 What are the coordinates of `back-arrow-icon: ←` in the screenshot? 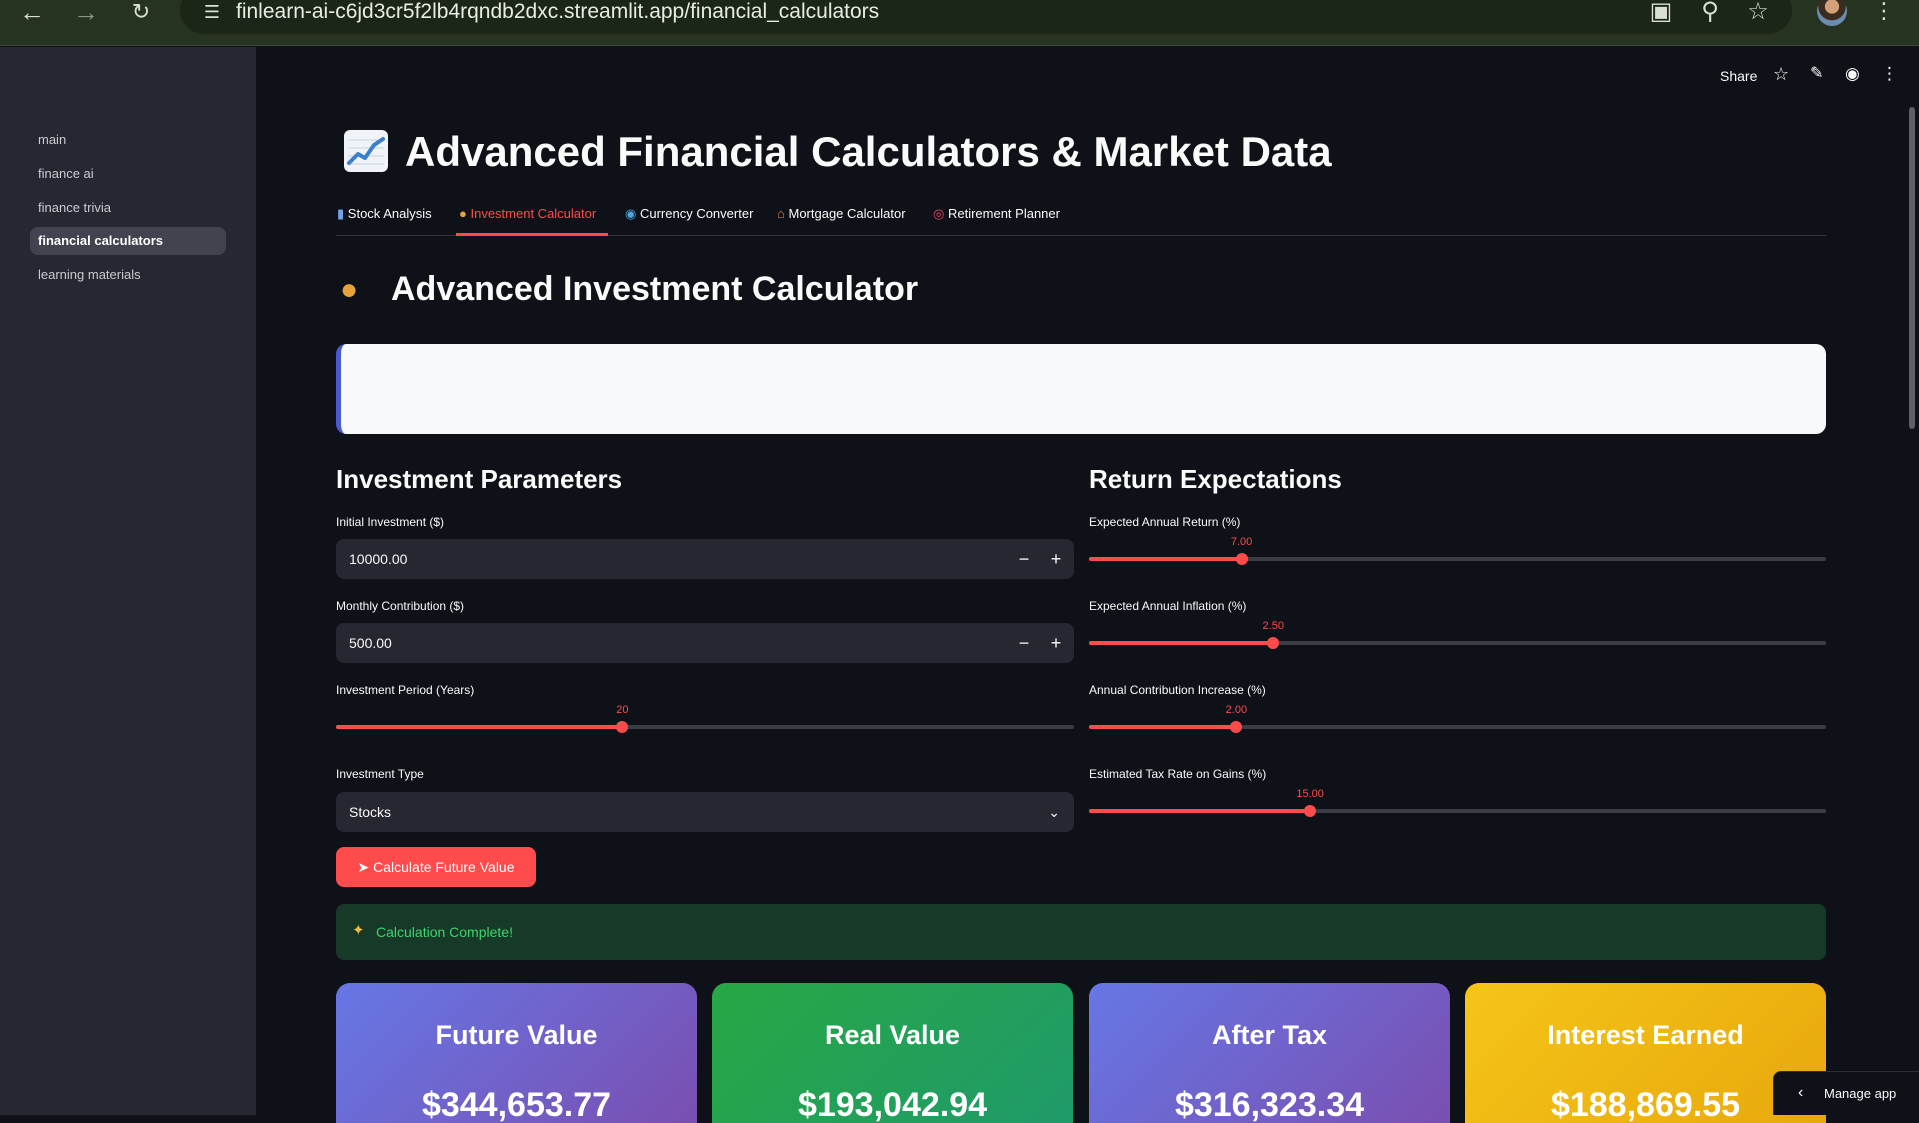 It's located at (32, 12).